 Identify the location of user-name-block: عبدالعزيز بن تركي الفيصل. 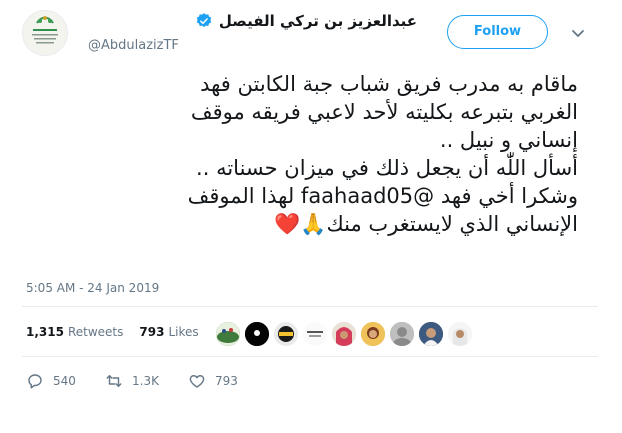
(306, 21).